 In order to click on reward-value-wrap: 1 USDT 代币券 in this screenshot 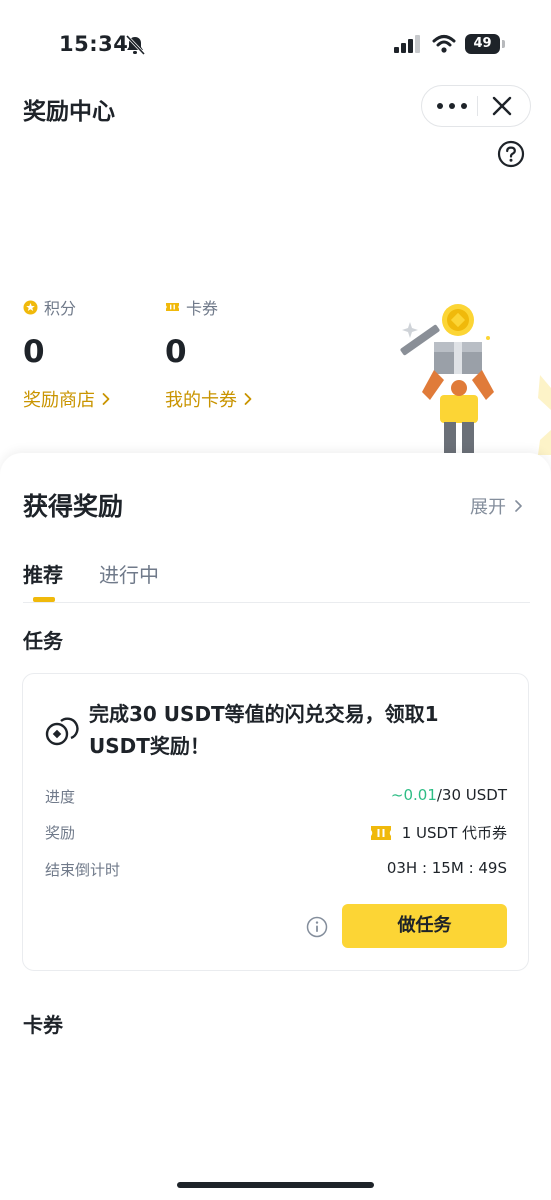, I will do `click(438, 832)`.